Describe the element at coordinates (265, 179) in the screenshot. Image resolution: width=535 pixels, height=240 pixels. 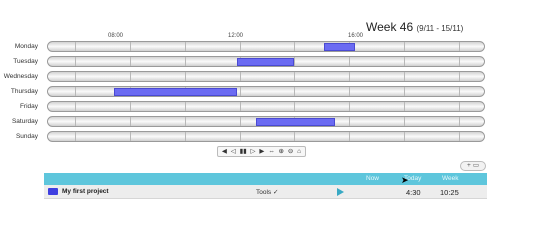
I see `table-header: Now Today Week` at that location.